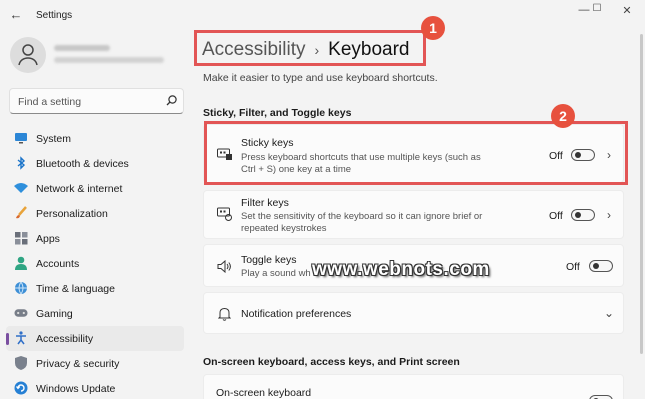 The image size is (645, 399). Describe the element at coordinates (95, 138) in the screenshot. I see `sidebar-item-system: System` at that location.